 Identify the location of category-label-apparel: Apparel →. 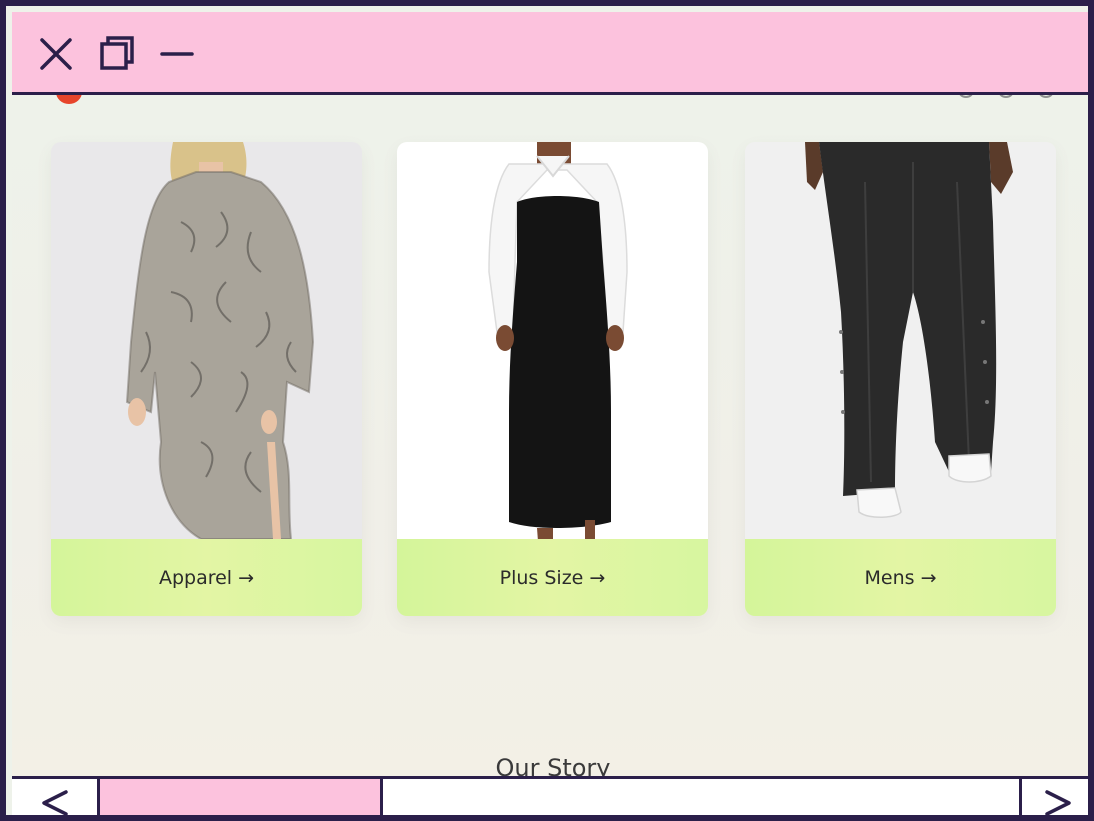
(206, 577).